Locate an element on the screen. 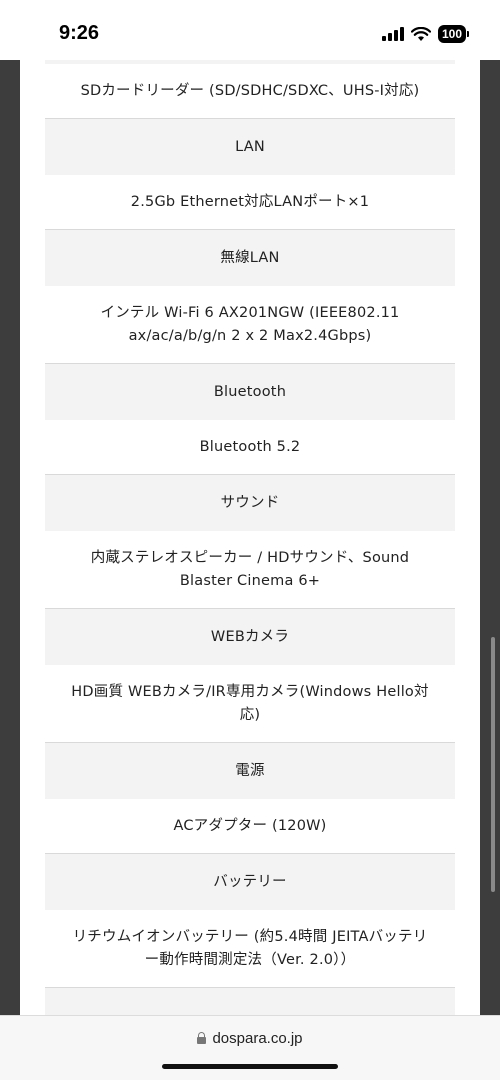 Image resolution: width=500 pixels, height=1080 pixels. scrollbar-thumb is located at coordinates (493, 764).